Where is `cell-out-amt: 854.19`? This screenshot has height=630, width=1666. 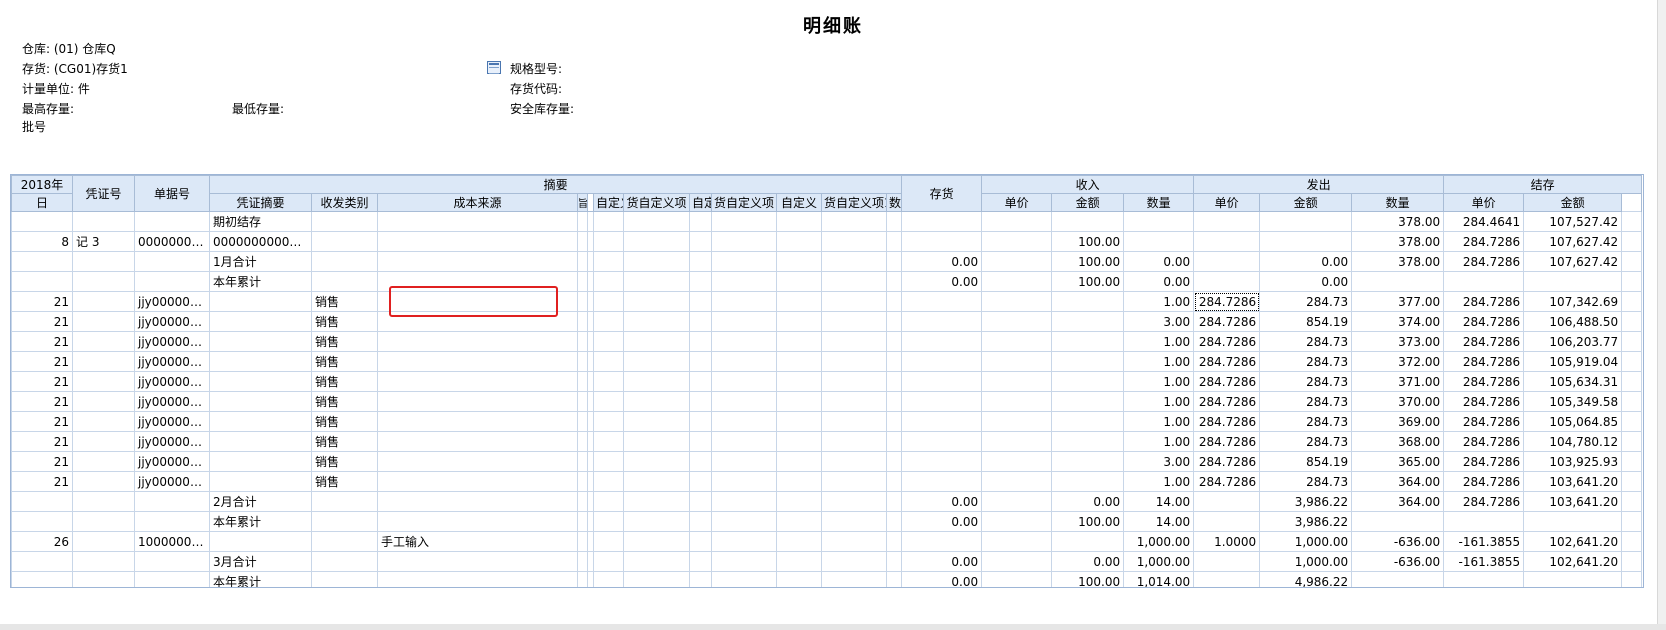
cell-out-amt: 854.19 is located at coordinates (1306, 461).